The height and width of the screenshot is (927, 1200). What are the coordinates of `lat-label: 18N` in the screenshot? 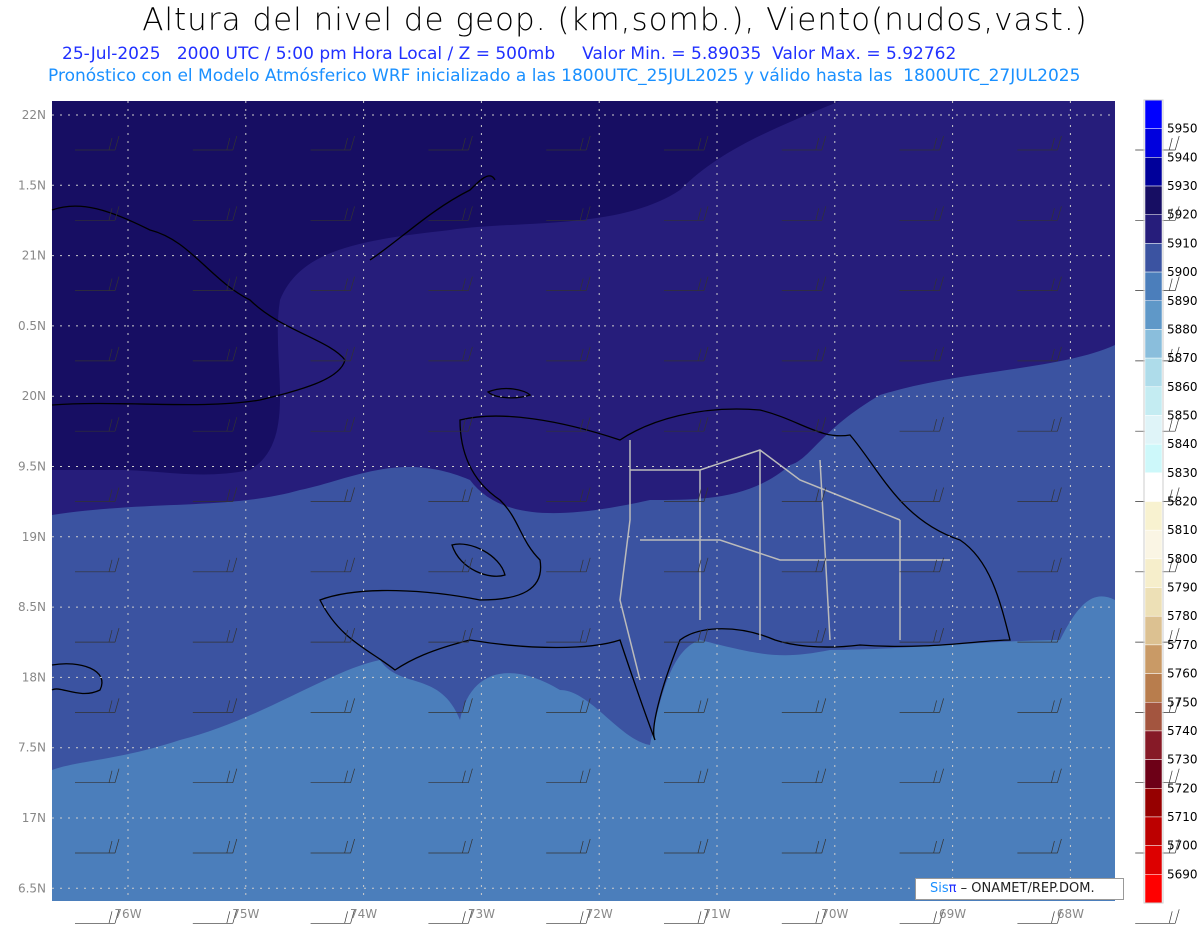 It's located at (34, 677).